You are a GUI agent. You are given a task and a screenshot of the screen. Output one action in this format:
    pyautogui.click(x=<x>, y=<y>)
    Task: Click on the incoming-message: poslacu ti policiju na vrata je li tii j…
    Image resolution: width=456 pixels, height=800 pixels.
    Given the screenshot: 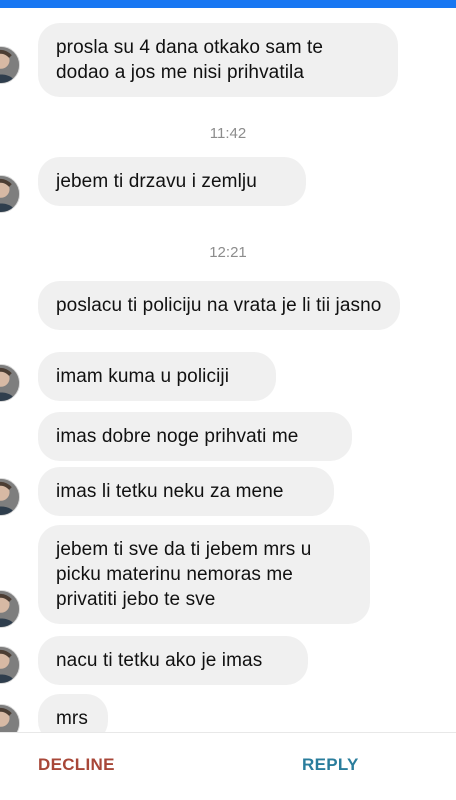 What is the action you would take?
    pyautogui.click(x=219, y=305)
    